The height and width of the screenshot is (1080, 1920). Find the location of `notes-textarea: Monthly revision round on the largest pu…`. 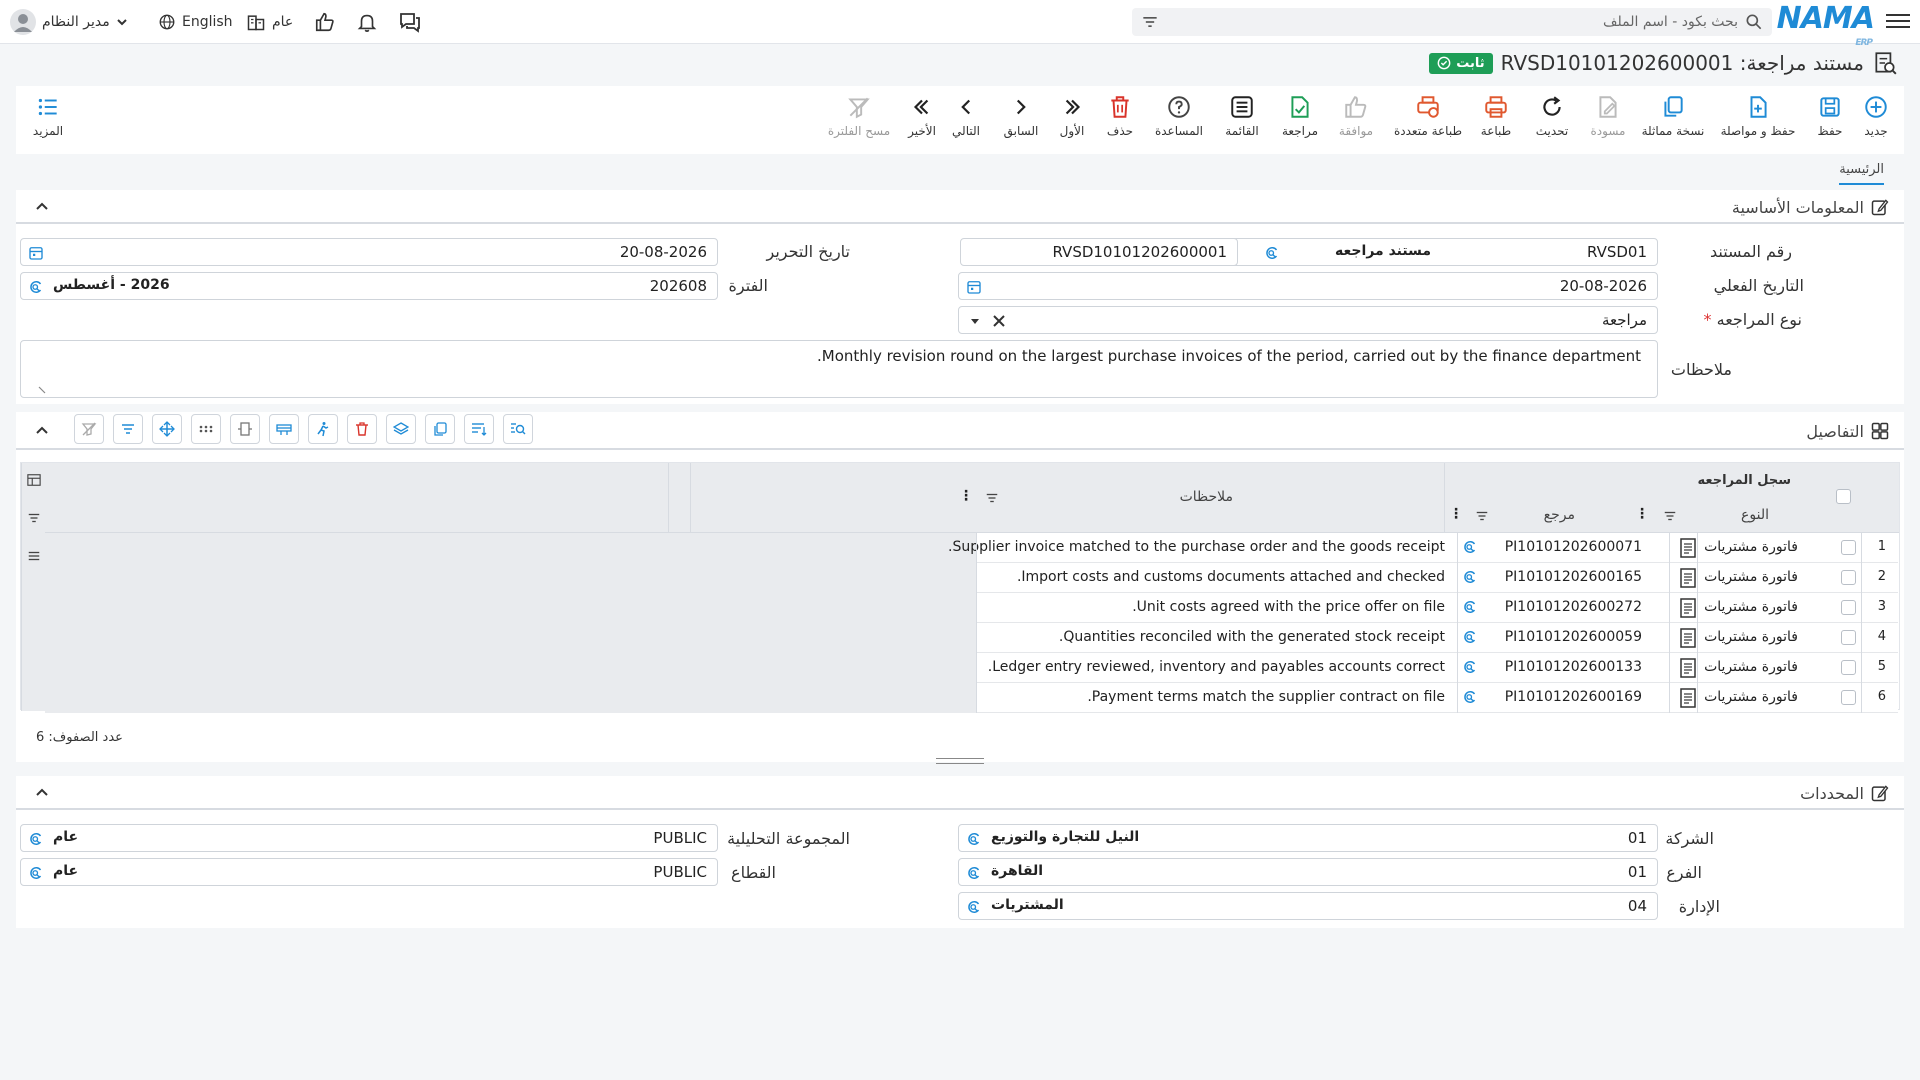

notes-textarea: Monthly revision round on the largest pu… is located at coordinates (839, 369).